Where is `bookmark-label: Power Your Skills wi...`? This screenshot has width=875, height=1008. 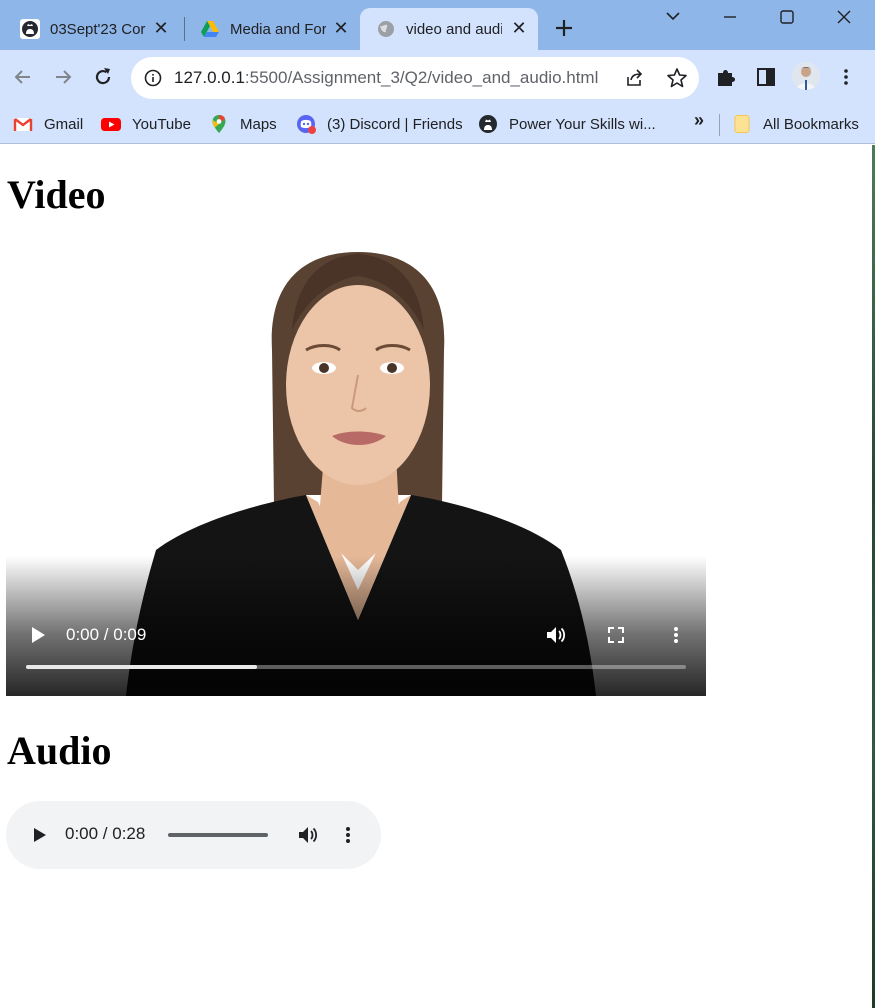
bookmark-label: Power Your Skills wi... is located at coordinates (582, 124).